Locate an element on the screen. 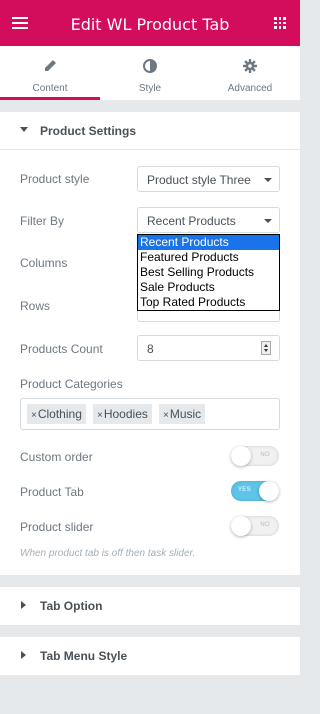  contrast-icon is located at coordinates (150, 66).